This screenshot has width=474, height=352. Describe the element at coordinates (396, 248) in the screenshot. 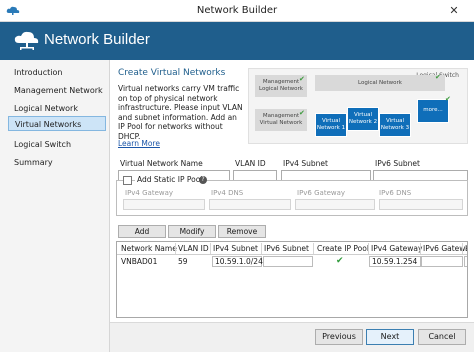

I see `column-header: IPv4 Gateway` at that location.